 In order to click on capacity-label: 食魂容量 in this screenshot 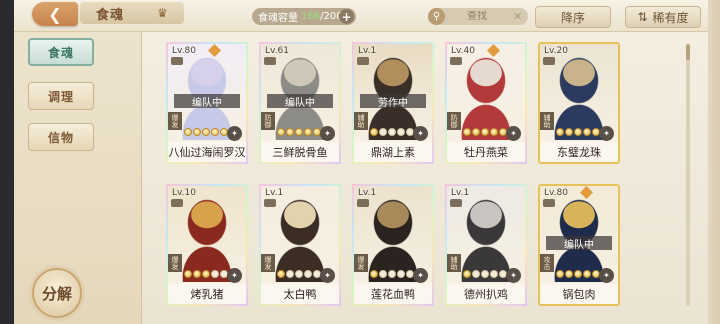, I will do `click(278, 18)`.